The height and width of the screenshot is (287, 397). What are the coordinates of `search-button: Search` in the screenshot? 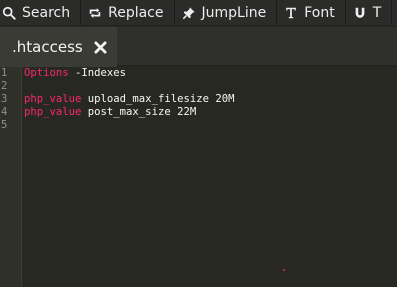 It's located at (41, 12).